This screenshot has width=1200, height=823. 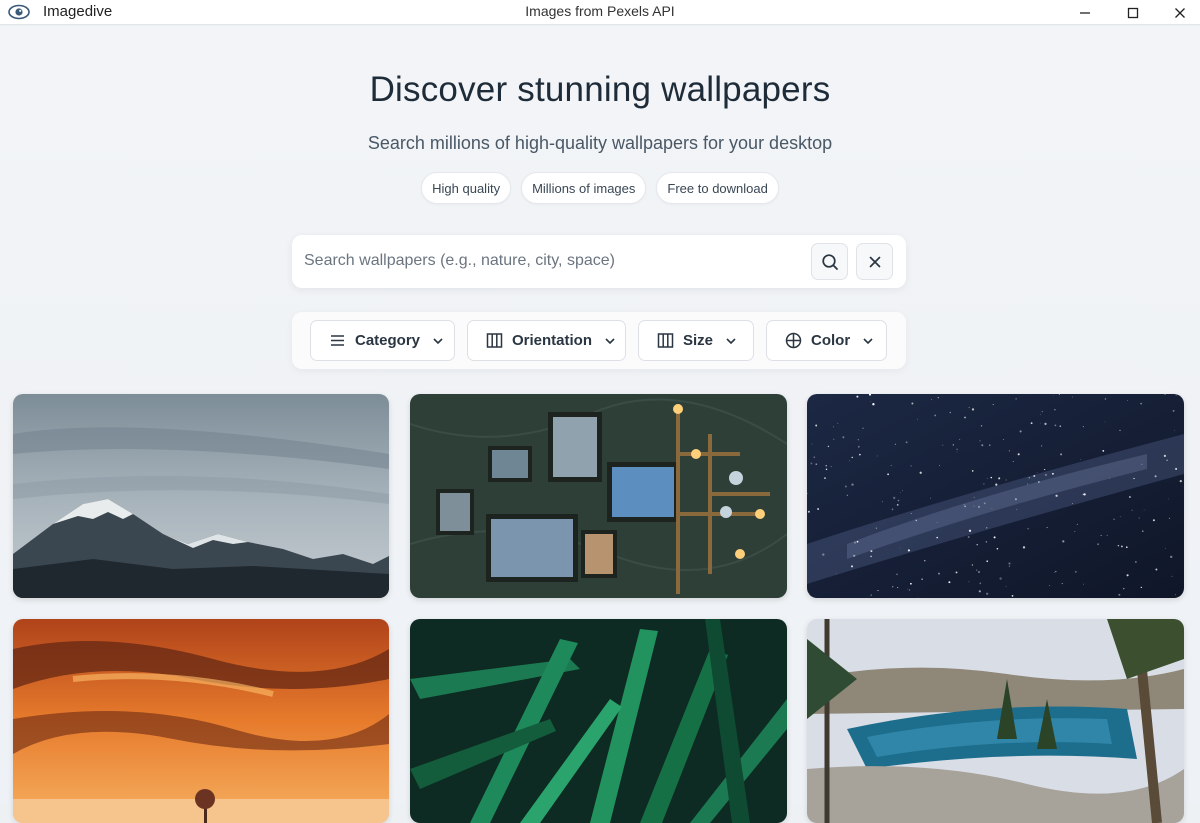 What do you see at coordinates (829, 261) in the screenshot?
I see `search-button` at bounding box center [829, 261].